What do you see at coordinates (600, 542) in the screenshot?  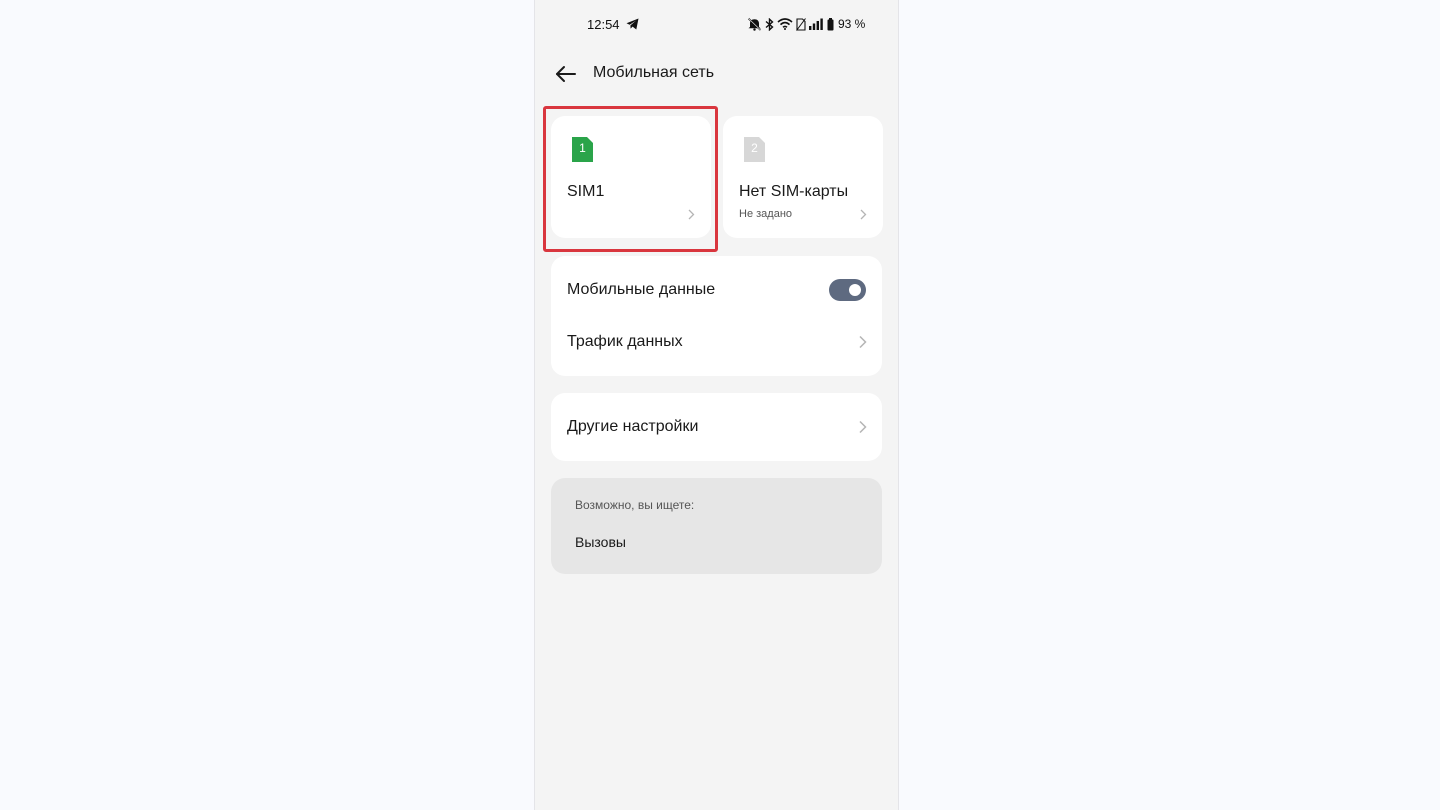 I see `suggestion-calls-link: Вызовы` at bounding box center [600, 542].